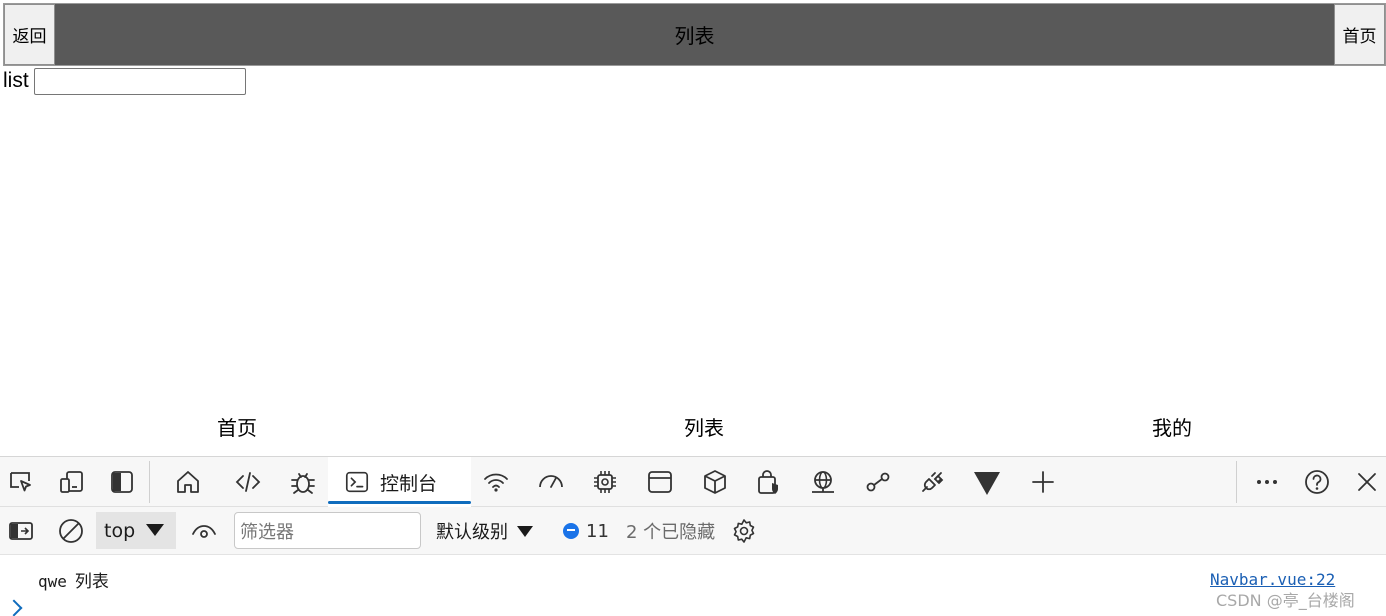  What do you see at coordinates (660, 482) in the screenshot?
I see `application-window-icon` at bounding box center [660, 482].